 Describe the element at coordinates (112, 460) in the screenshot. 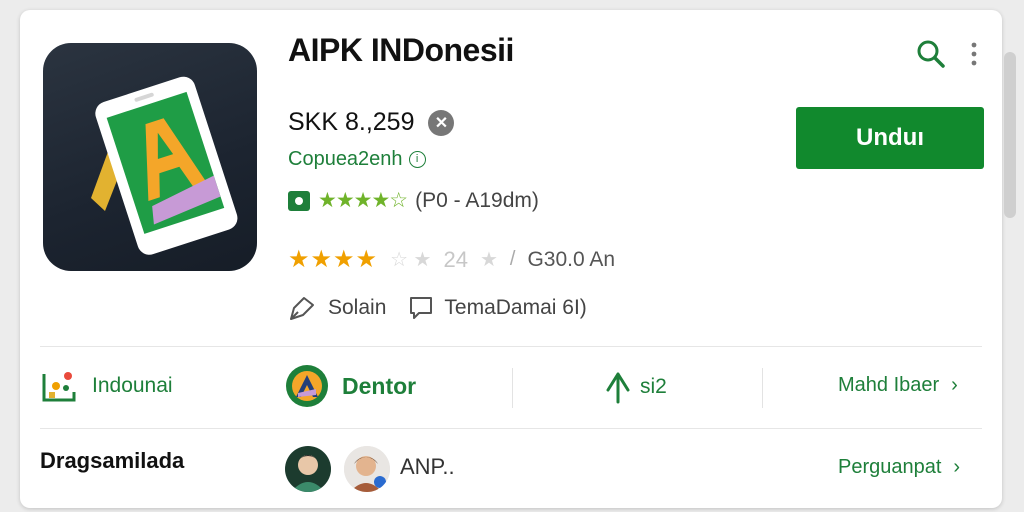

I see `section-title: Dragsamilada` at that location.